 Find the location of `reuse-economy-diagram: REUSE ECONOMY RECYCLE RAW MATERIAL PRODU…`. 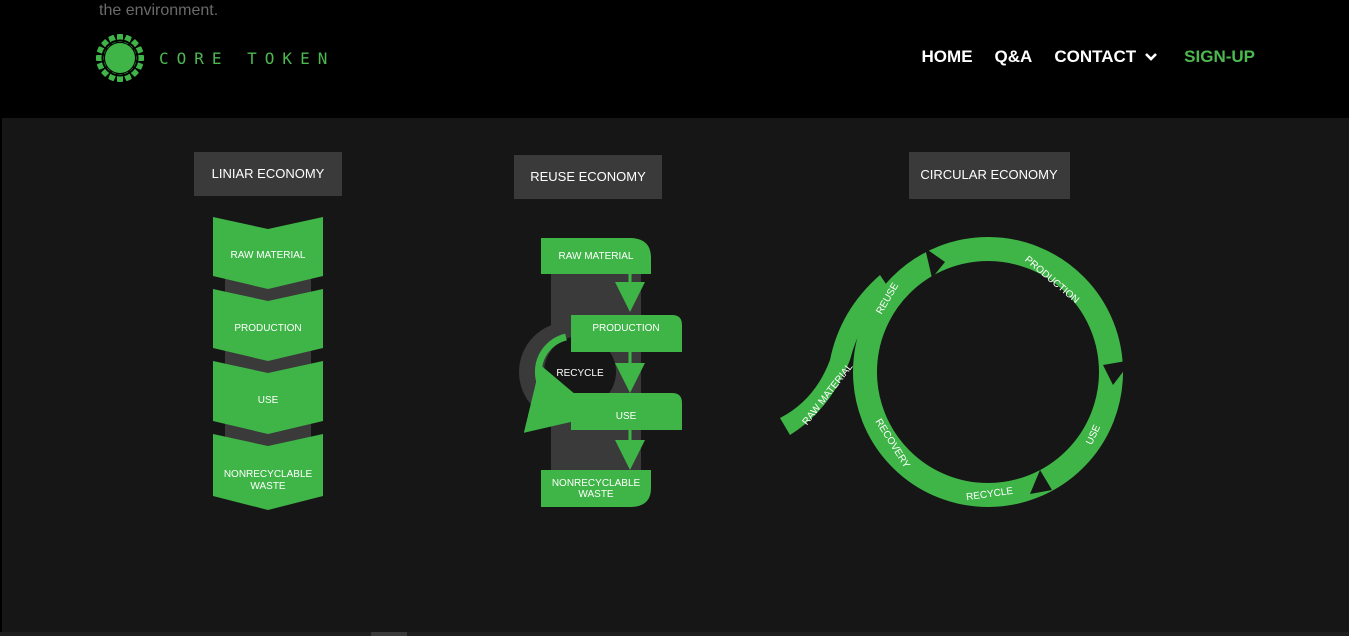

reuse-economy-diagram: REUSE ECONOMY RECYCLE RAW MATERIAL PRODU… is located at coordinates (598, 331).